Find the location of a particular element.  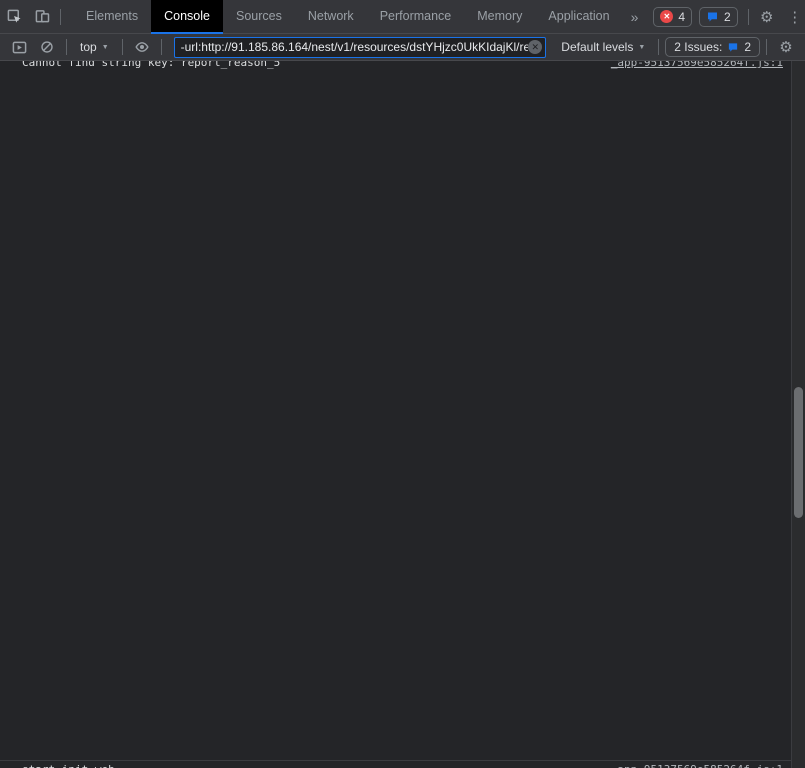

eye-icon is located at coordinates (142, 47).